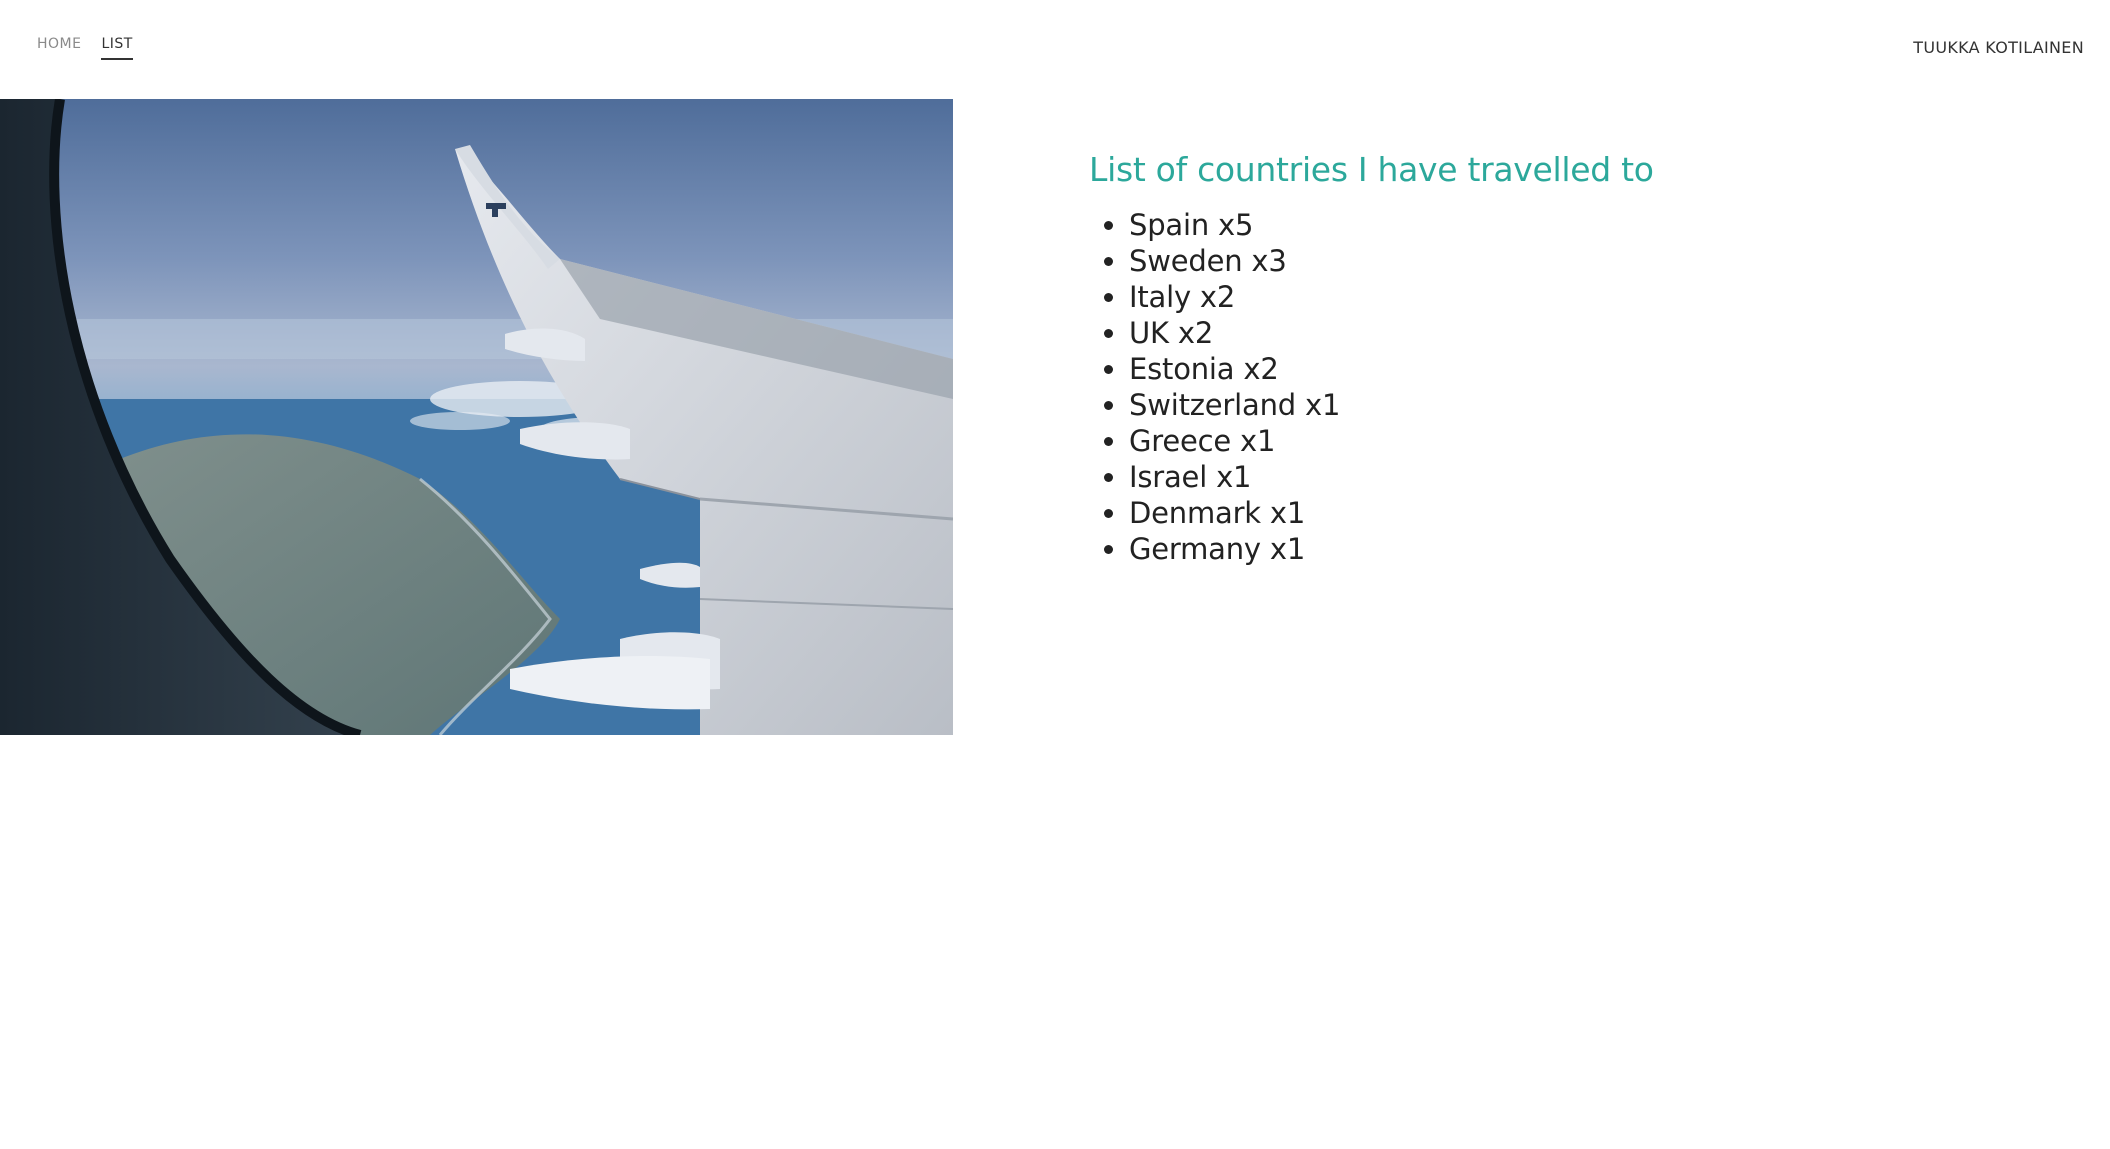  Describe the element at coordinates (1391, 333) in the screenshot. I see `list-item: UK x2` at that location.